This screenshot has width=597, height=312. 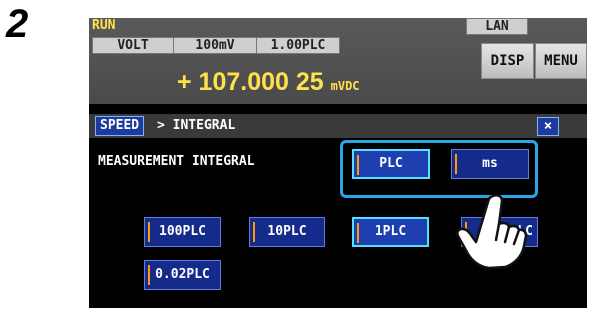 What do you see at coordinates (561, 61) in the screenshot?
I see `menu-button: MENU` at bounding box center [561, 61].